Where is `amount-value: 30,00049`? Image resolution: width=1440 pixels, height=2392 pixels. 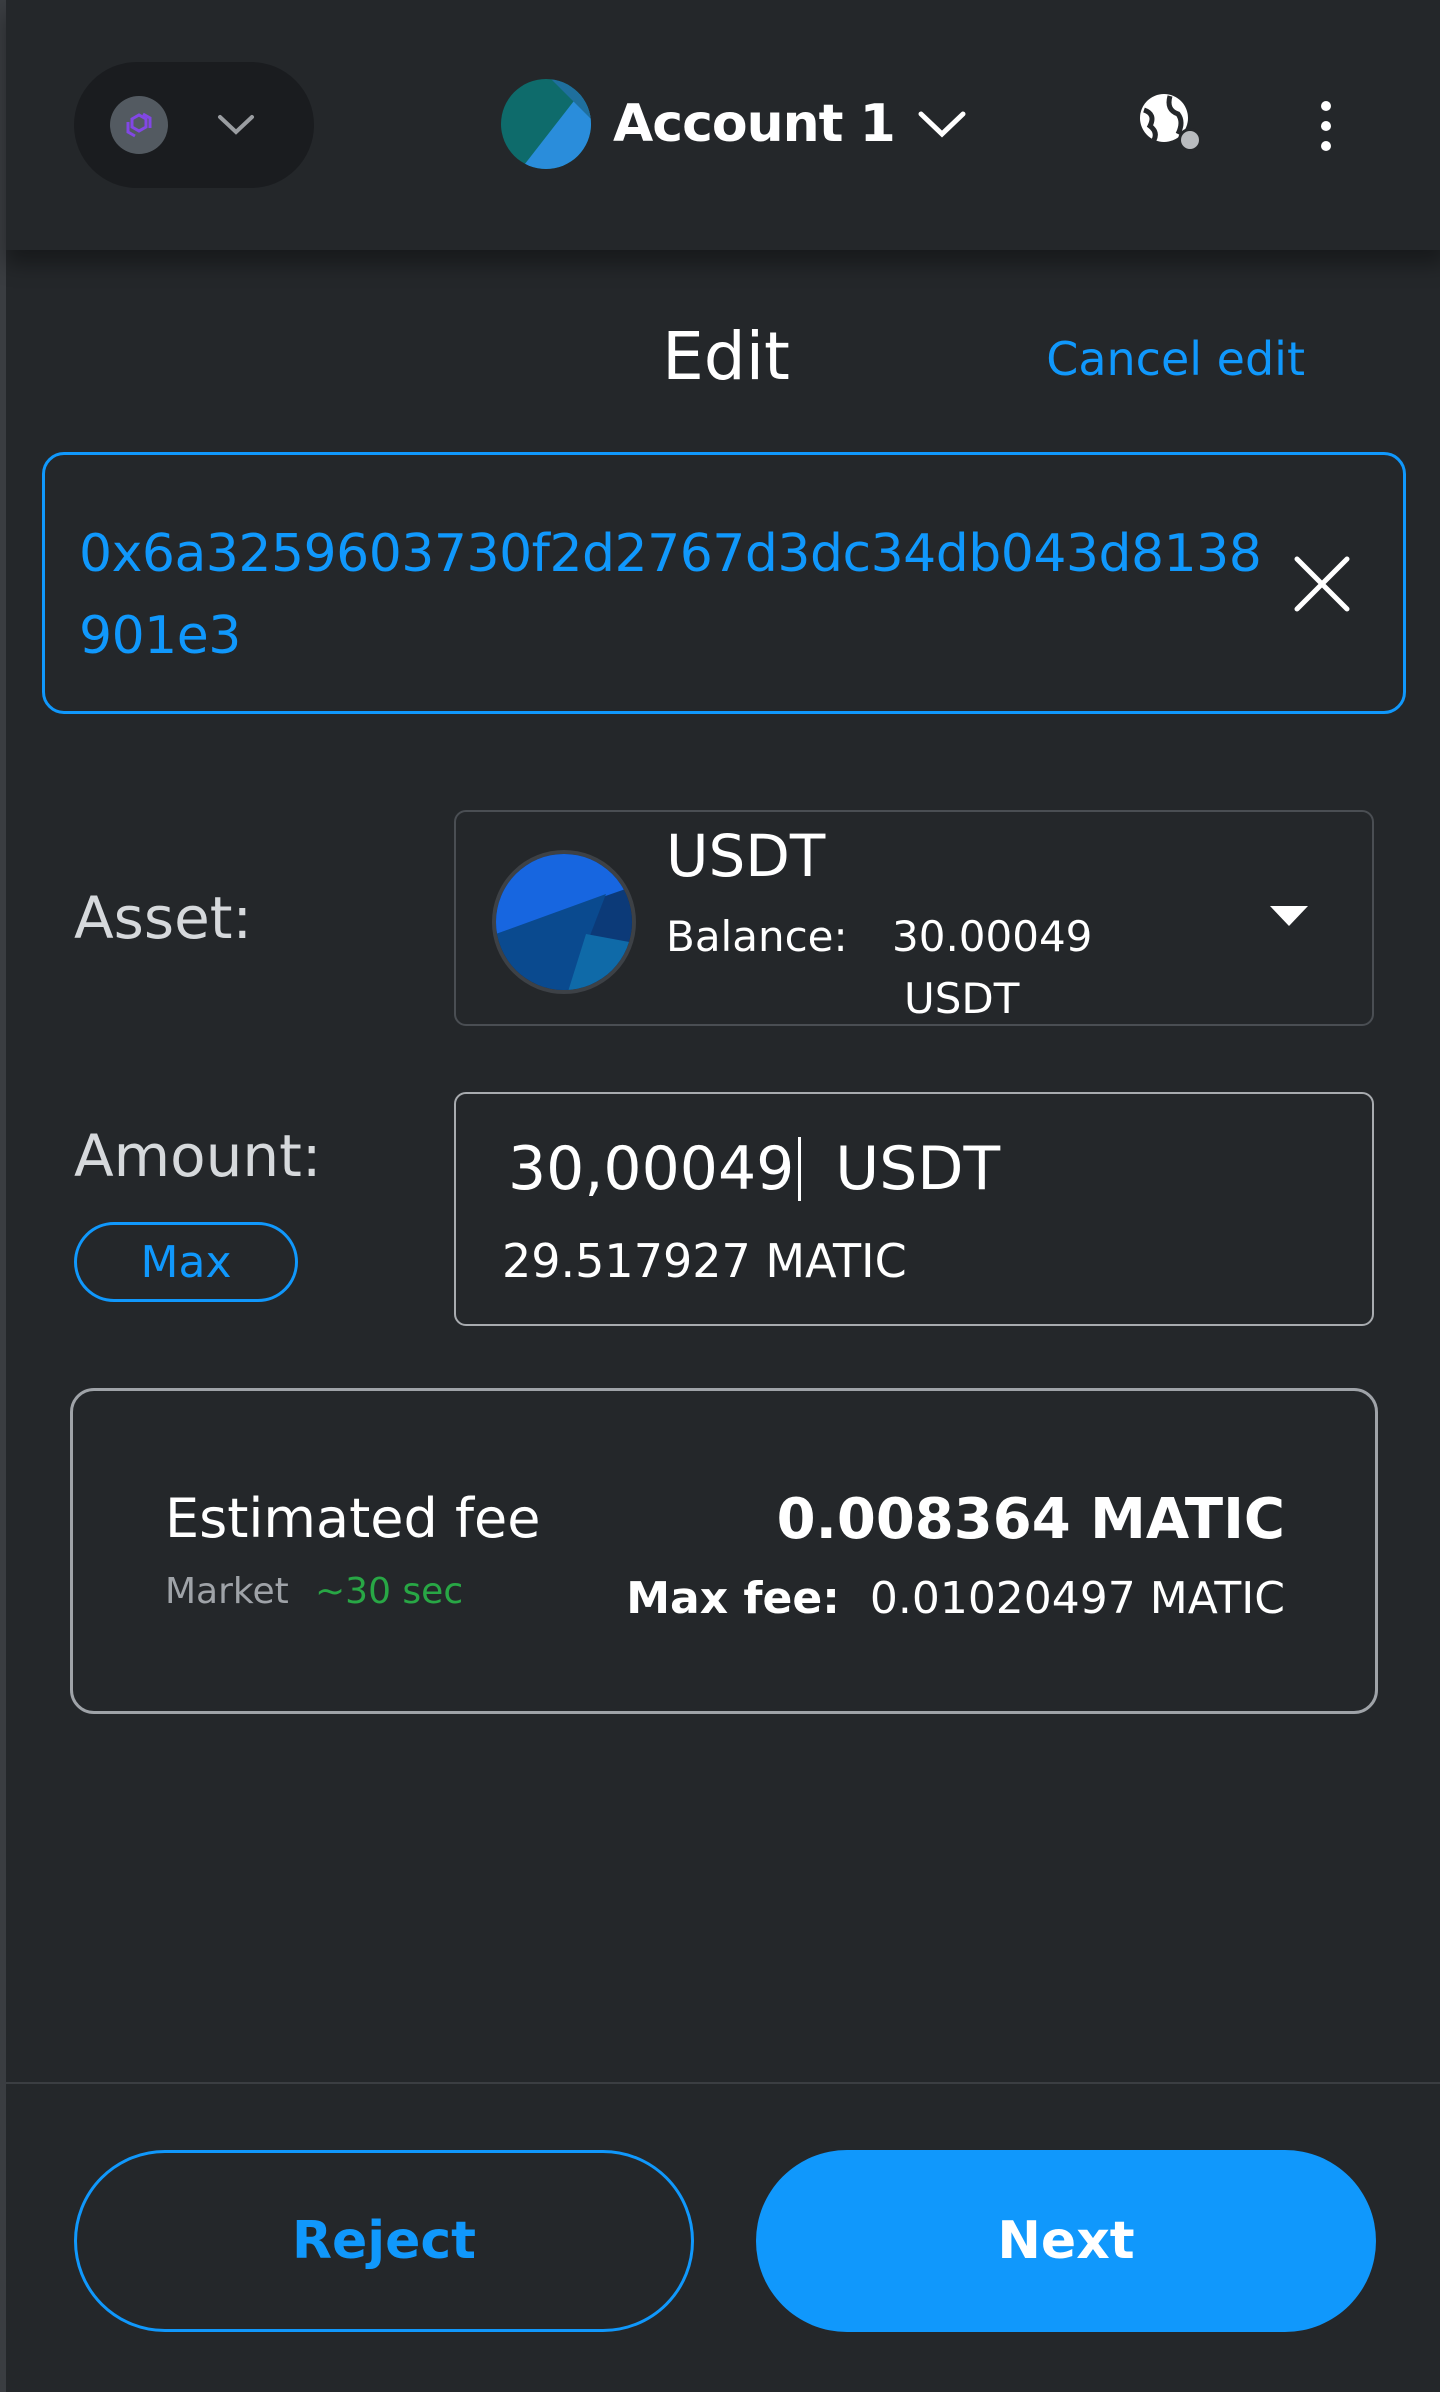 amount-value: 30,00049 is located at coordinates (651, 1169).